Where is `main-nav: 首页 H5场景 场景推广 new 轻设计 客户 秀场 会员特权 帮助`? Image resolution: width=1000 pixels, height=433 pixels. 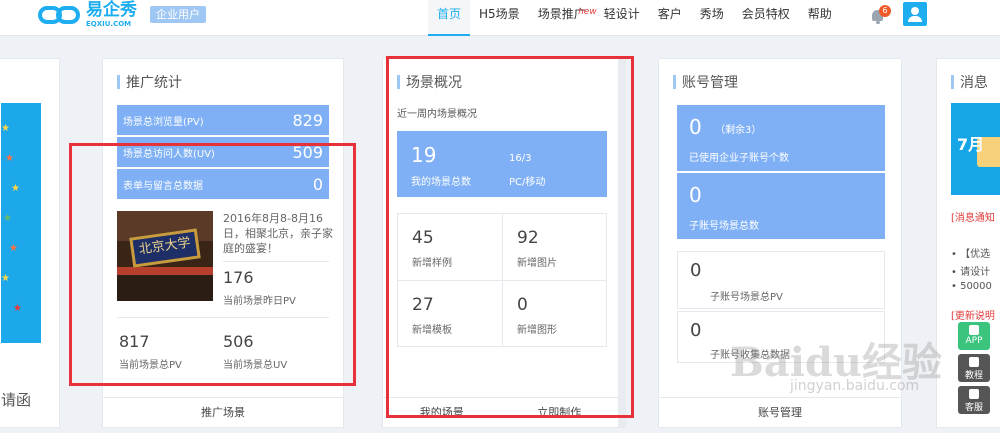 main-nav: 首页 H5场景 场景推广 new 轻设计 客户 秀场 会员特权 帮助 is located at coordinates (634, 18).